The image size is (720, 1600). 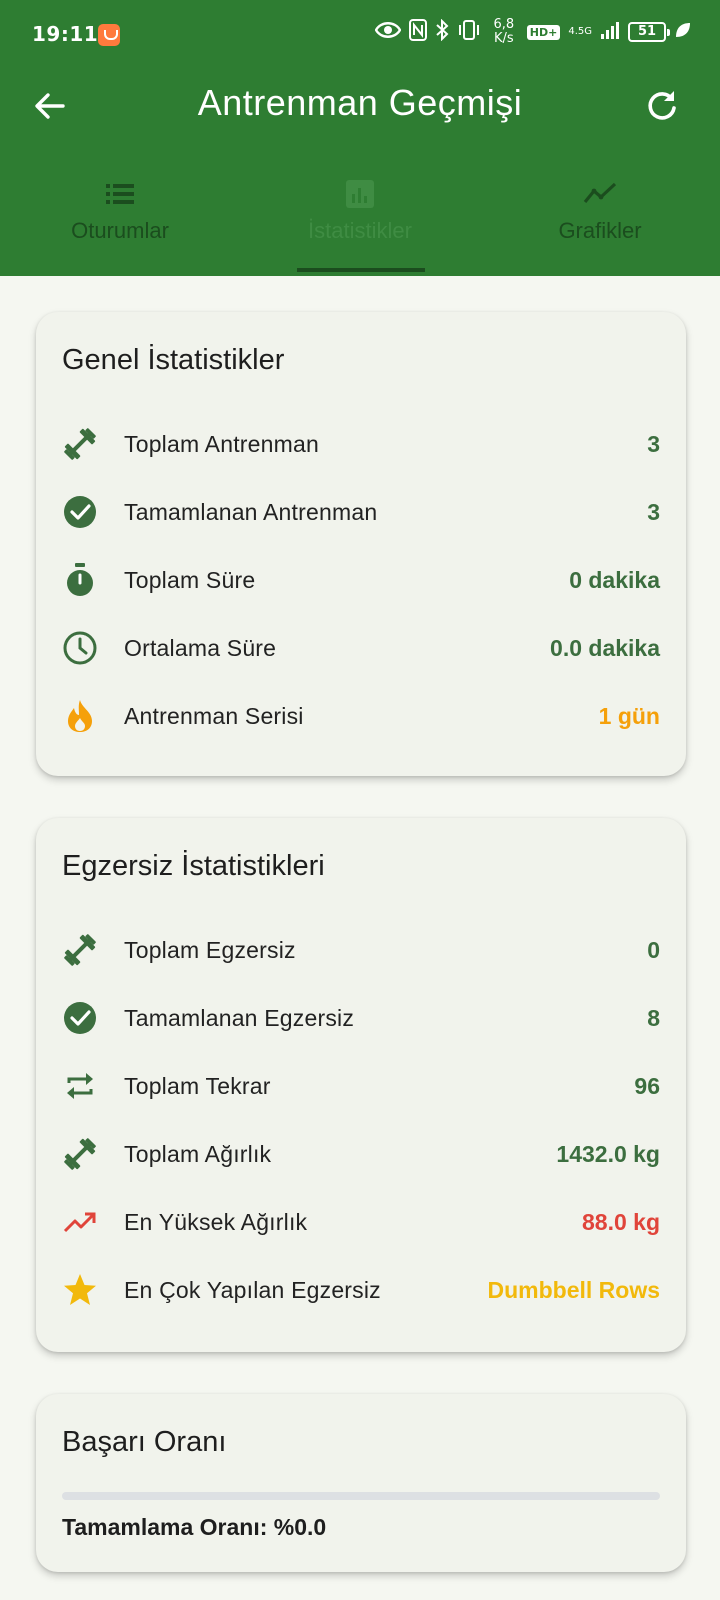 What do you see at coordinates (608, 1153) in the screenshot?
I see `stat-value: 1432.0 kg` at bounding box center [608, 1153].